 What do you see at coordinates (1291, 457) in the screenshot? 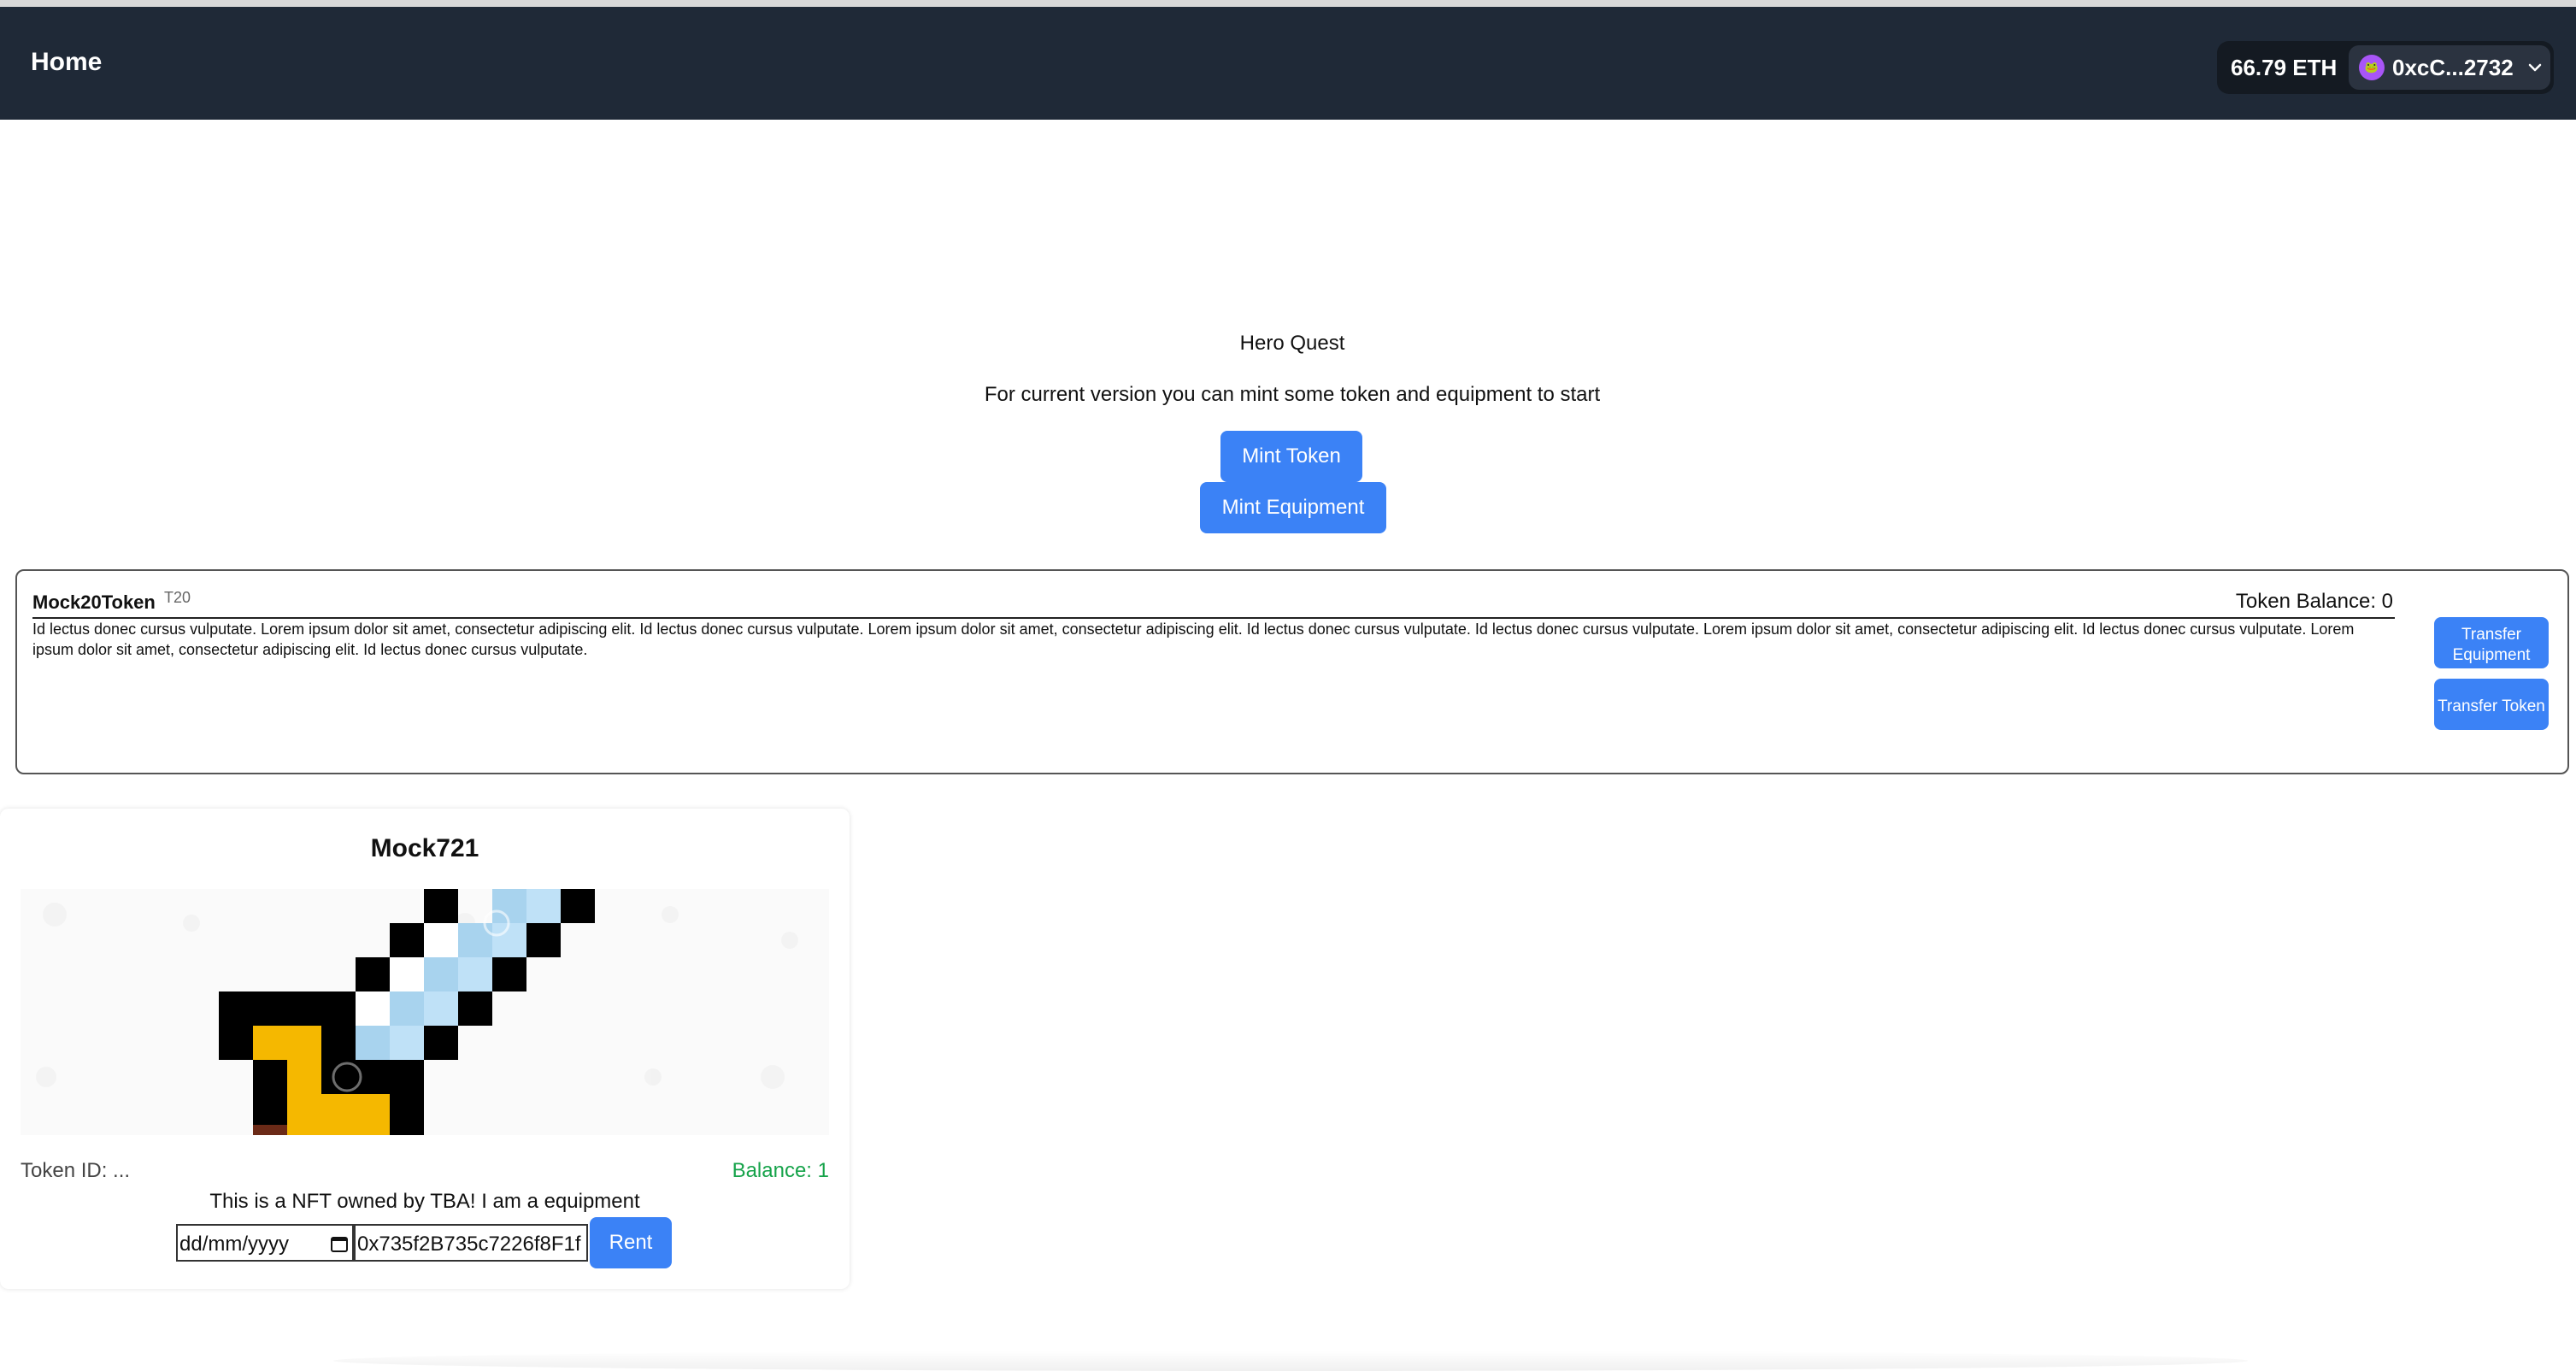
I see `mint-token-button: Mint Token` at bounding box center [1291, 457].